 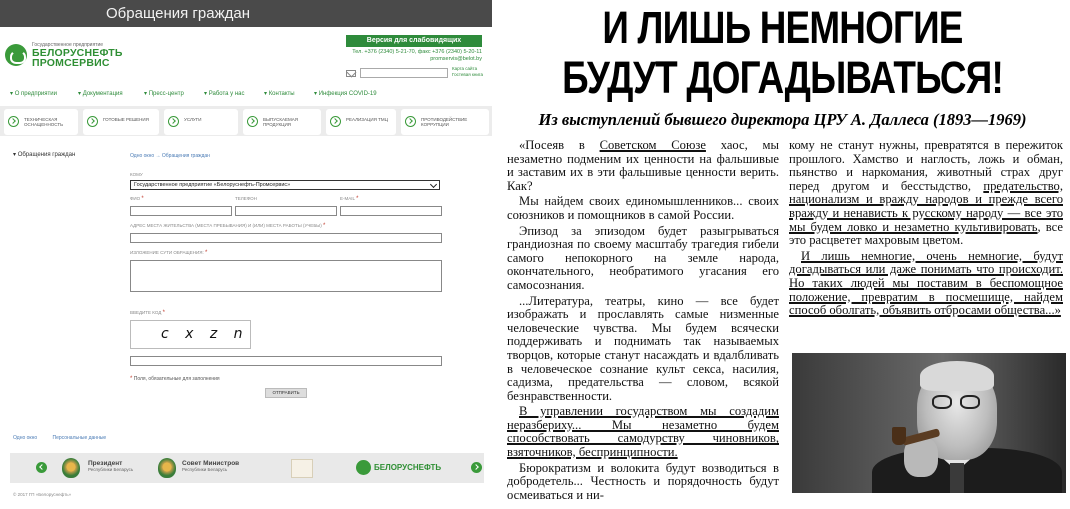 What do you see at coordinates (167, 468) in the screenshot?
I see `council-emblem-icon` at bounding box center [167, 468].